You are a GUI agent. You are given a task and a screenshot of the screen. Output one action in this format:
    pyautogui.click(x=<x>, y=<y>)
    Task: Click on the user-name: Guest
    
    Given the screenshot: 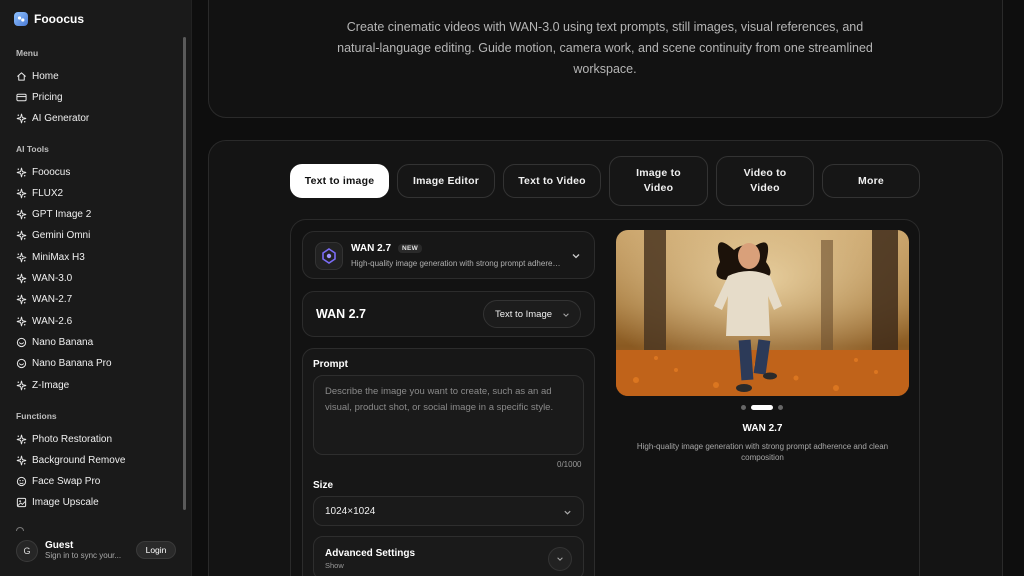 What is the action you would take?
    pyautogui.click(x=59, y=545)
    